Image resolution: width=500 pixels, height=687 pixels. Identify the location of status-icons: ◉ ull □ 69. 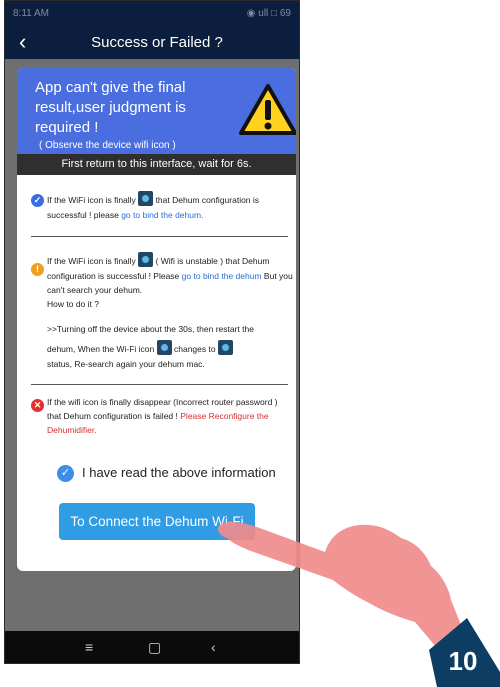
(268, 13).